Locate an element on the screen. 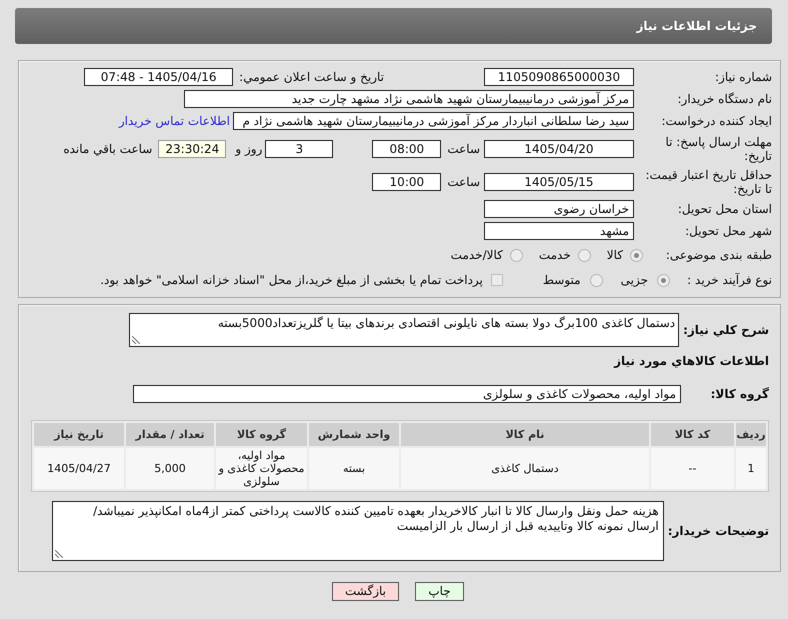 This screenshot has width=788, height=619. table-cell: 1 is located at coordinates (751, 468).